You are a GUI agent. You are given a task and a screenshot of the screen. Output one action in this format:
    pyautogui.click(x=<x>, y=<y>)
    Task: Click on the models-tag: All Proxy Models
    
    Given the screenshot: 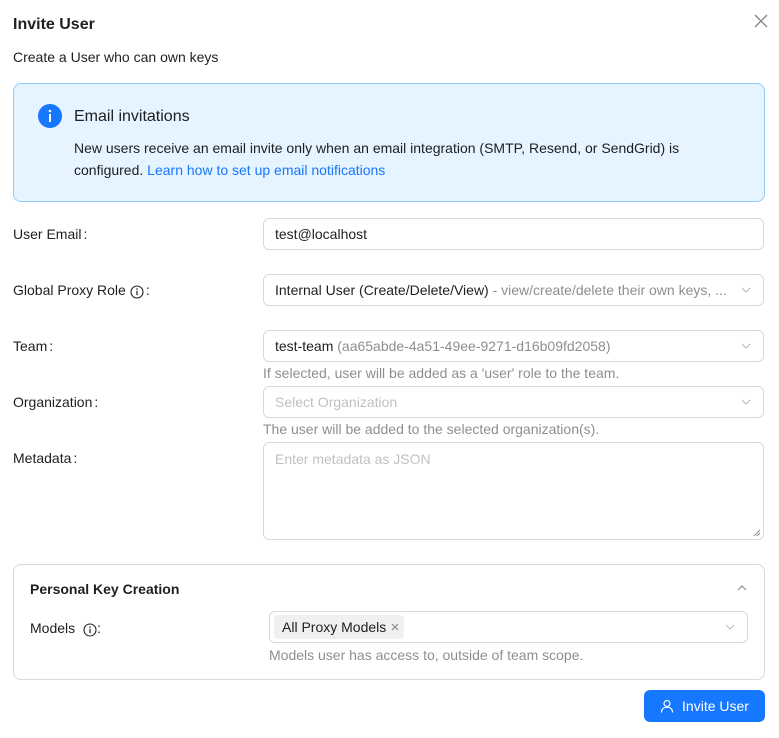 What is the action you would take?
    pyautogui.click(x=339, y=627)
    